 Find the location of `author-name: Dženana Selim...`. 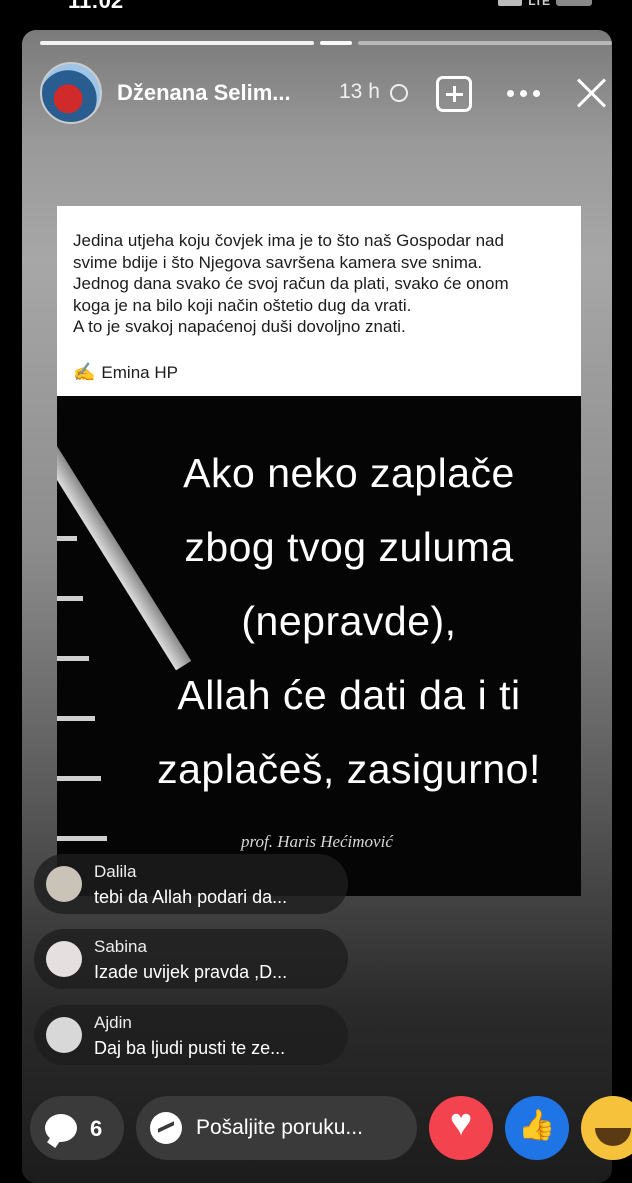

author-name: Dženana Selim... is located at coordinates (204, 93).